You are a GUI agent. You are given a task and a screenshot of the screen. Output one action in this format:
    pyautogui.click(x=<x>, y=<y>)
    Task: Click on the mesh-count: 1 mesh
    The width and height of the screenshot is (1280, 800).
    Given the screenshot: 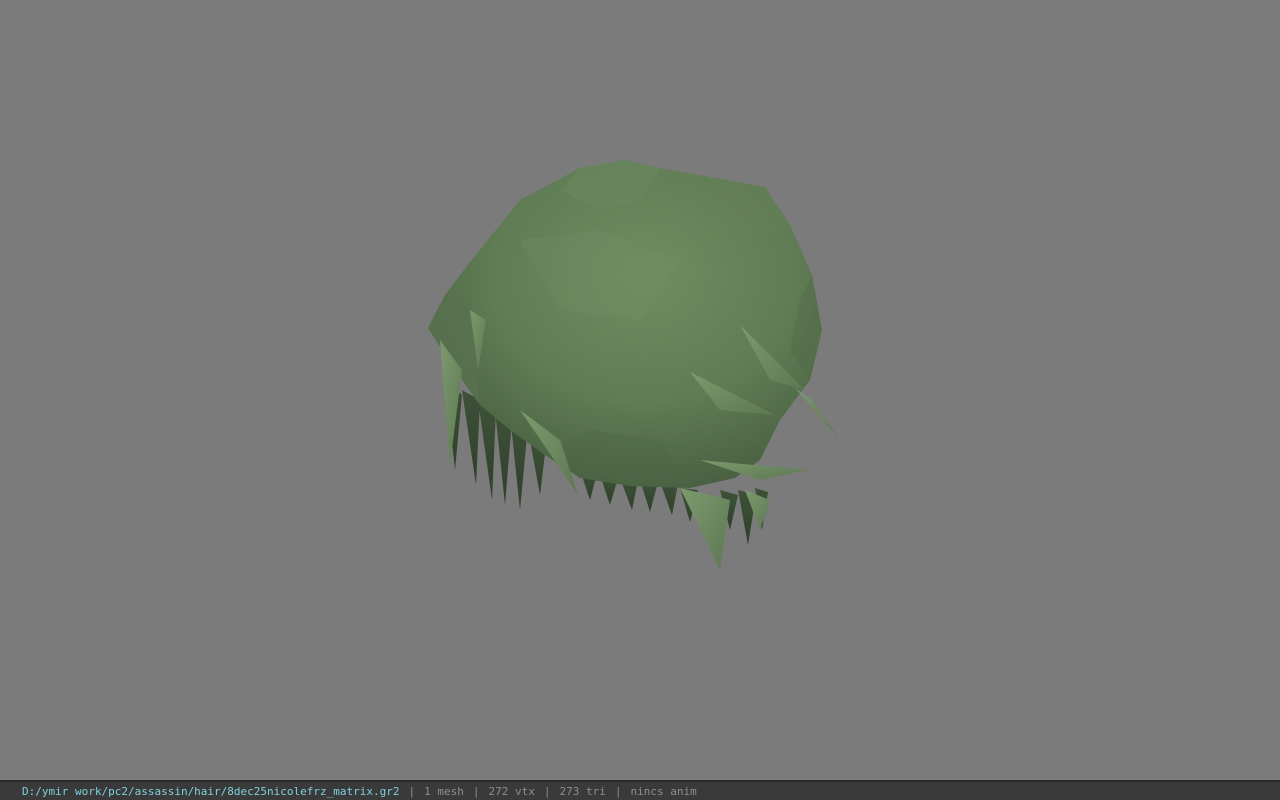 What is the action you would take?
    pyautogui.click(x=444, y=791)
    